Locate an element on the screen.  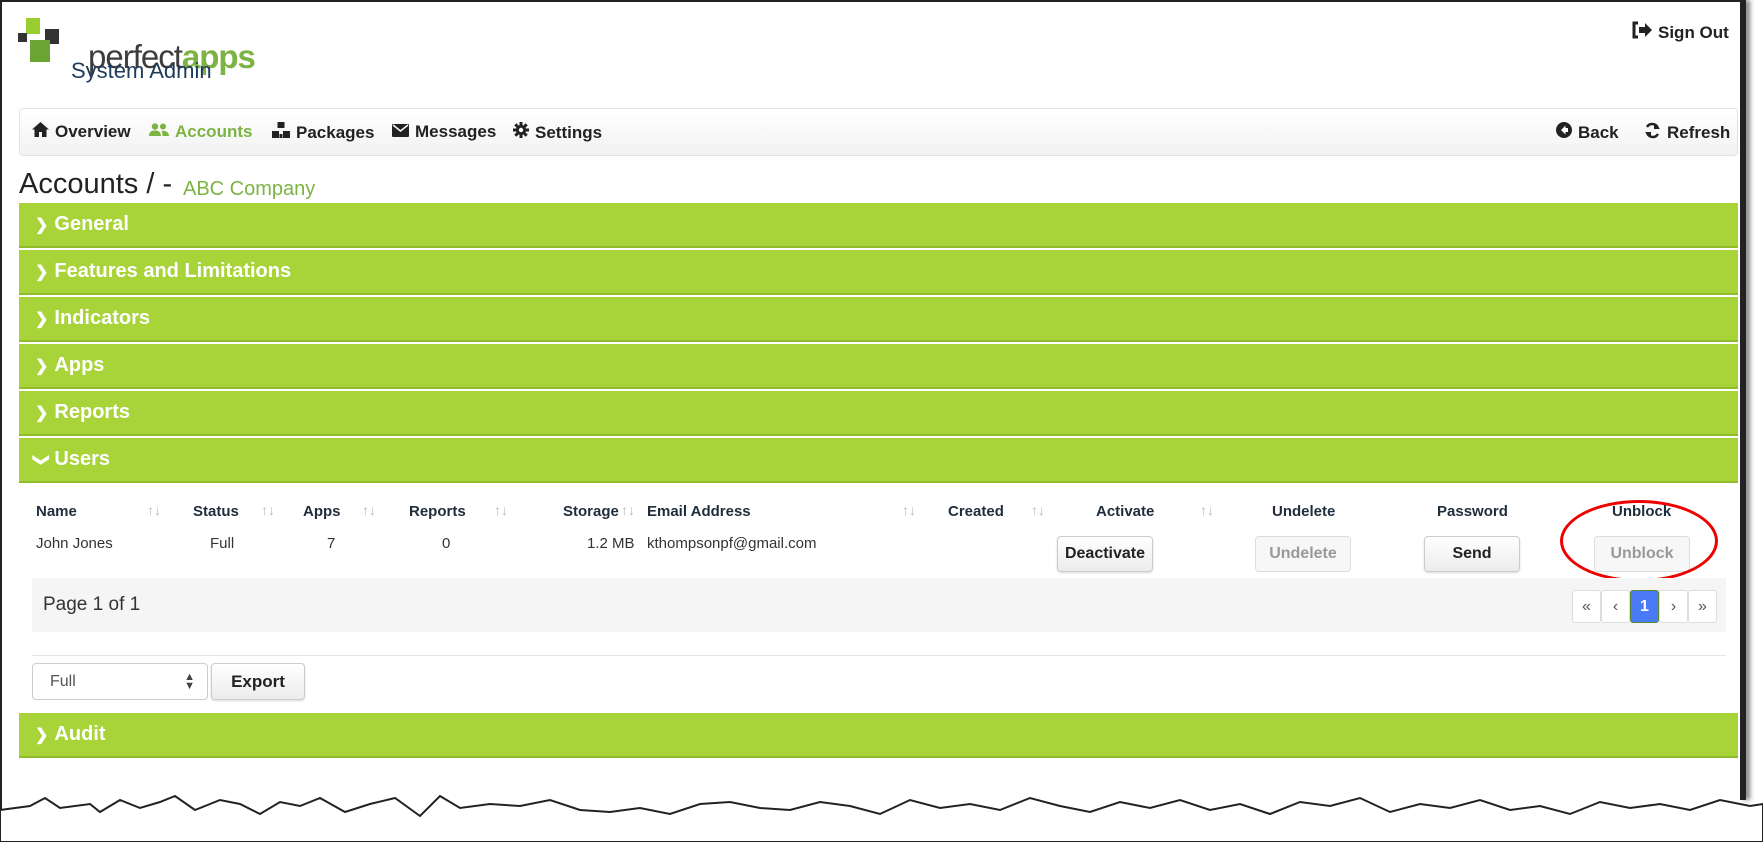
col-header-status: Status is located at coordinates (216, 511).